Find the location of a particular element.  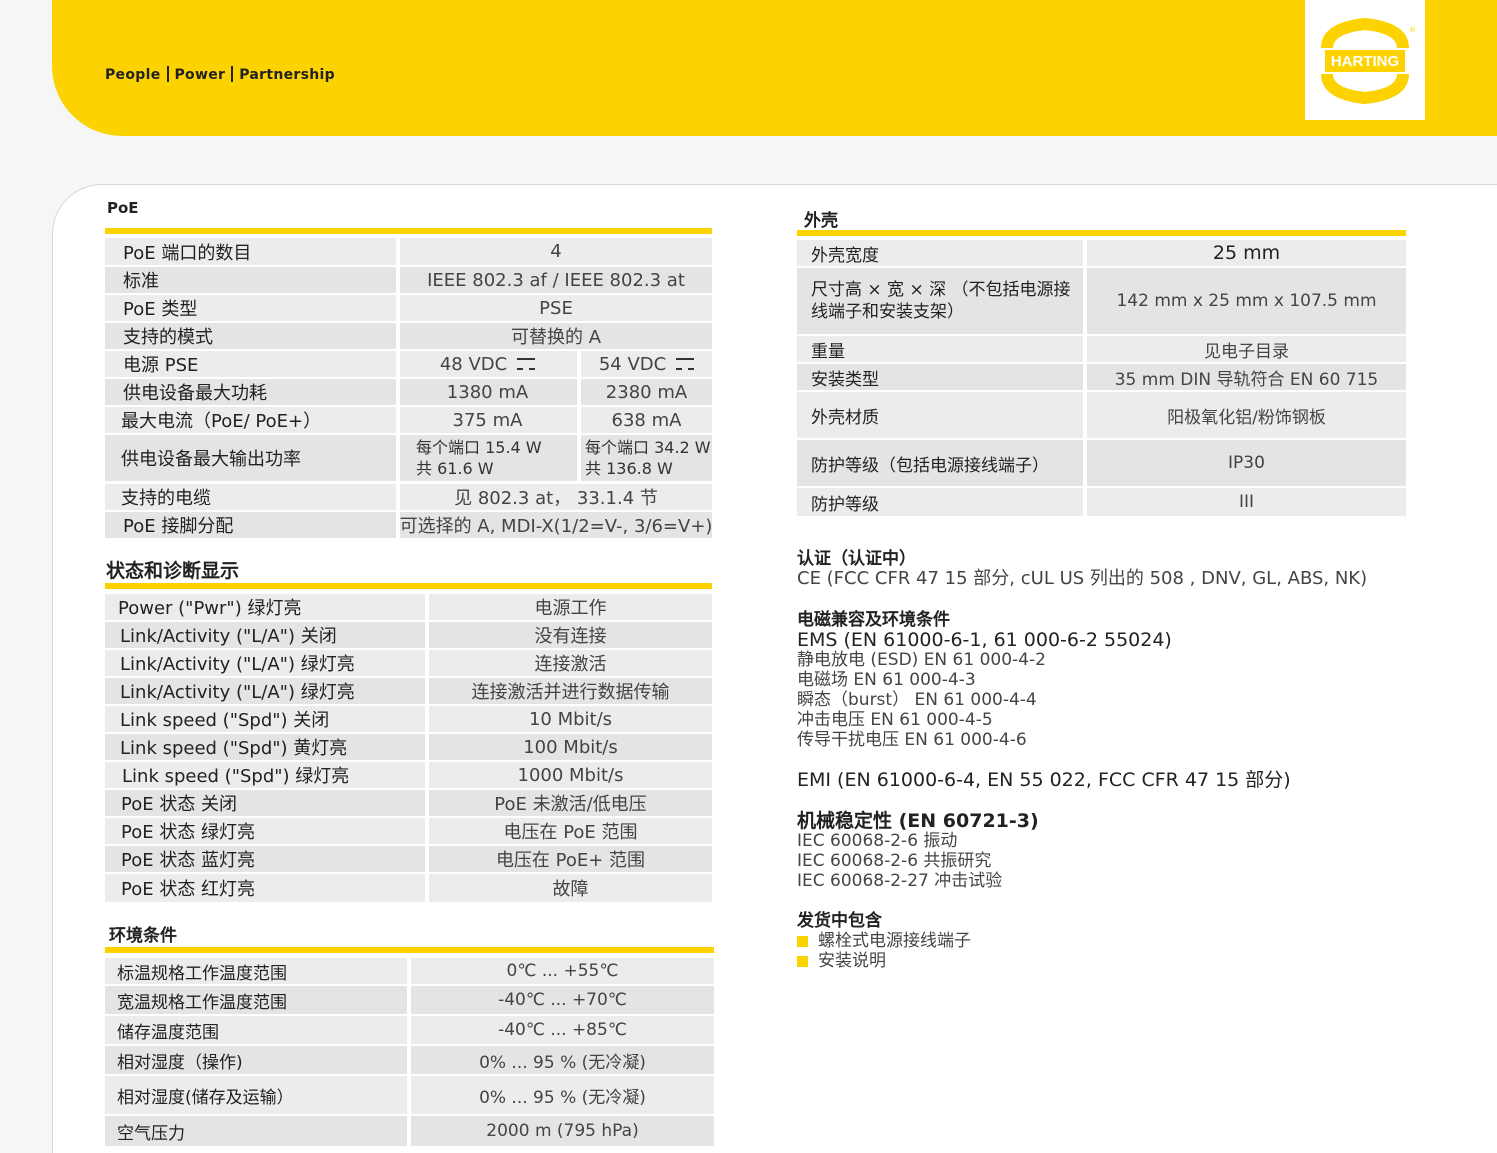

row-label: 尺寸高 × 宽 × 深 （不包括电源接 线端子和安装支架） is located at coordinates (941, 301).